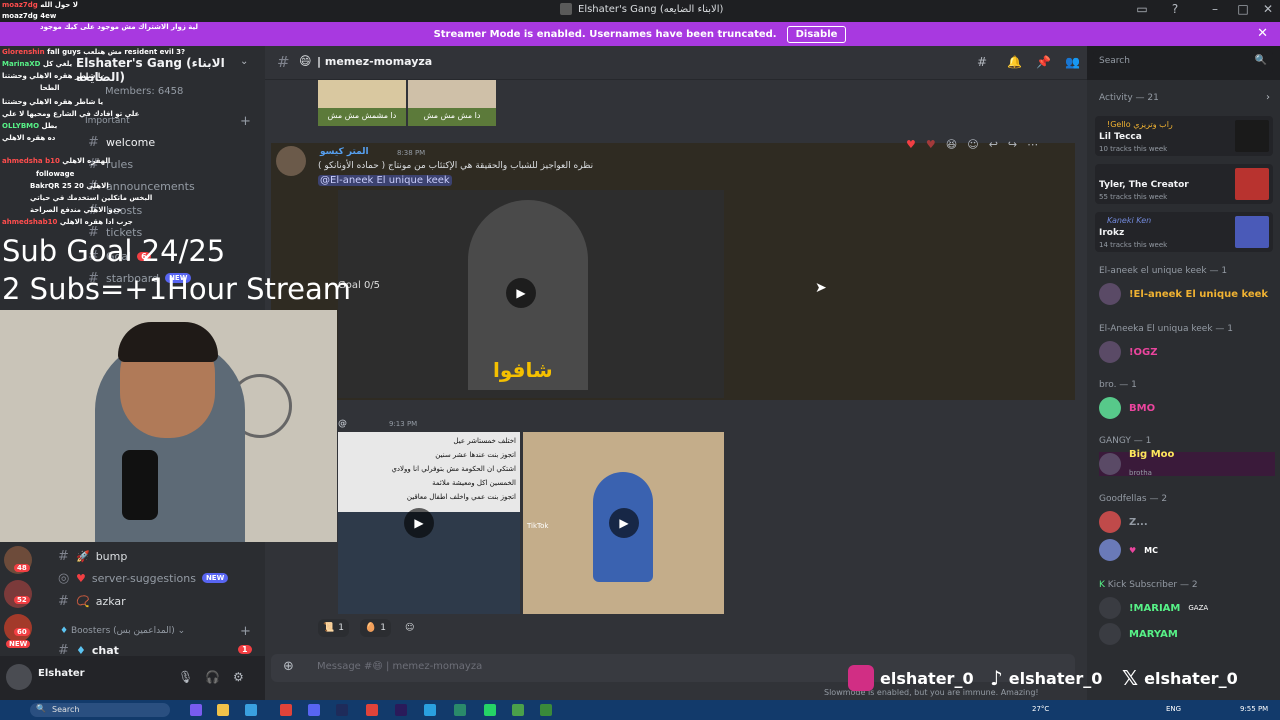 The height and width of the screenshot is (720, 1280). Describe the element at coordinates (212, 677) in the screenshot. I see `headphones-icon: 🎧` at that location.